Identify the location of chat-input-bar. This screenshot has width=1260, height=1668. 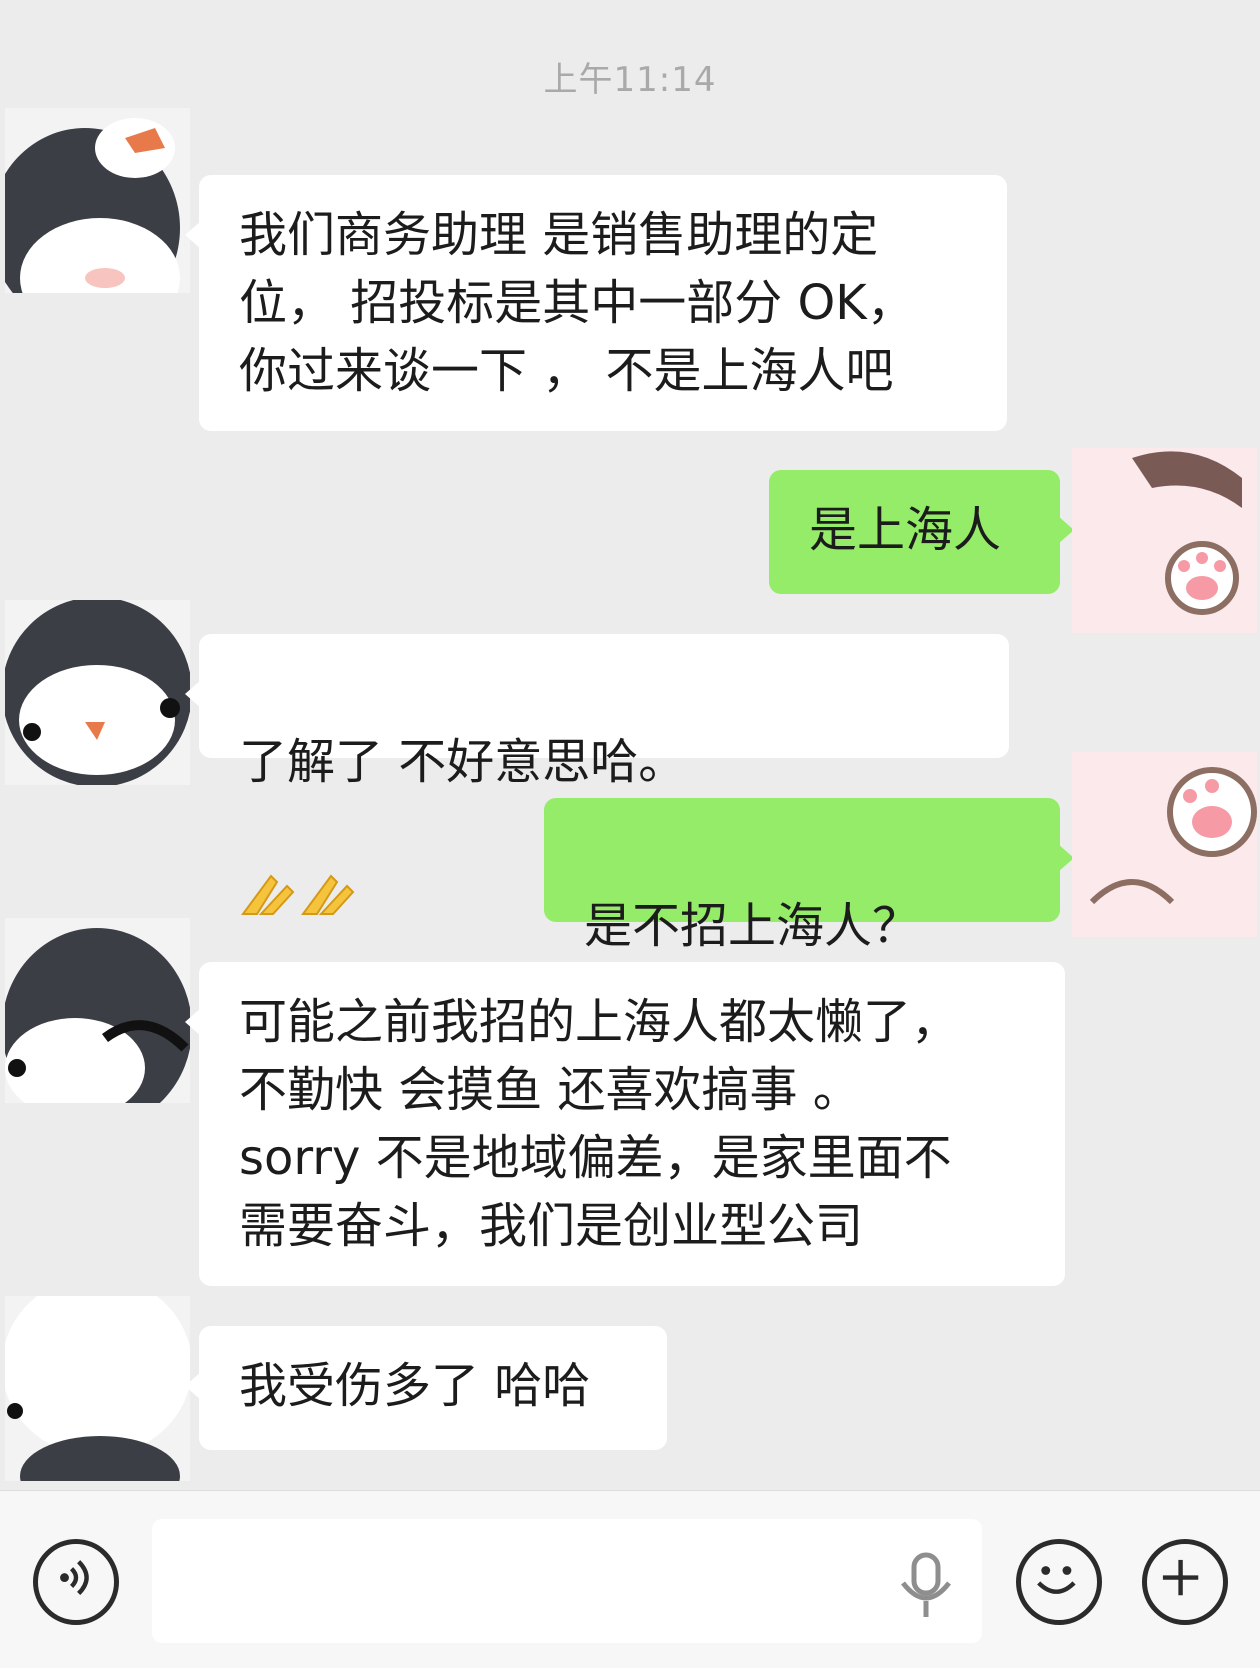
(630, 1579).